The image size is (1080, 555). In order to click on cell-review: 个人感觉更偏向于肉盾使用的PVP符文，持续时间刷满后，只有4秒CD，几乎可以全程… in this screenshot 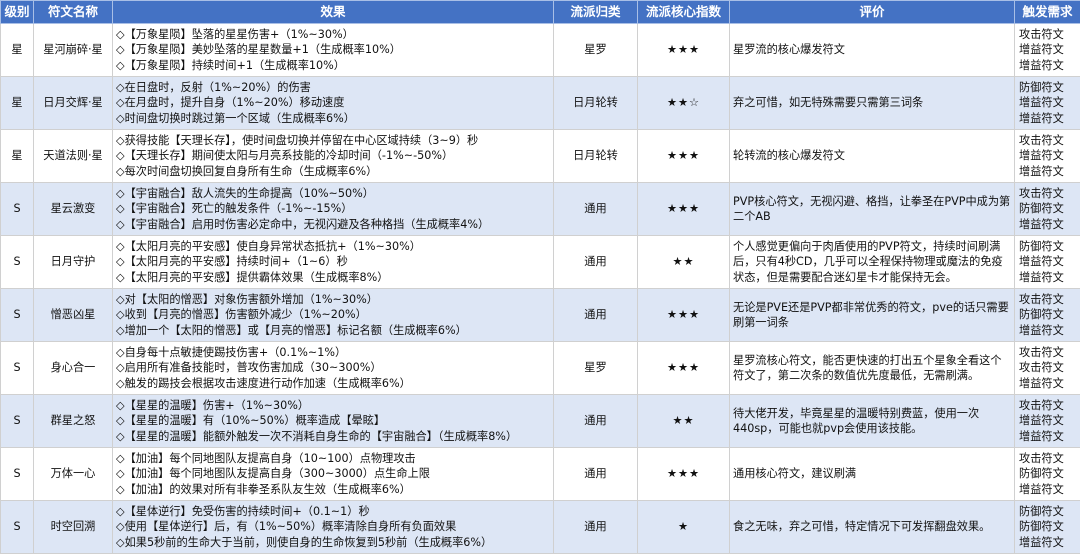, I will do `click(872, 262)`.